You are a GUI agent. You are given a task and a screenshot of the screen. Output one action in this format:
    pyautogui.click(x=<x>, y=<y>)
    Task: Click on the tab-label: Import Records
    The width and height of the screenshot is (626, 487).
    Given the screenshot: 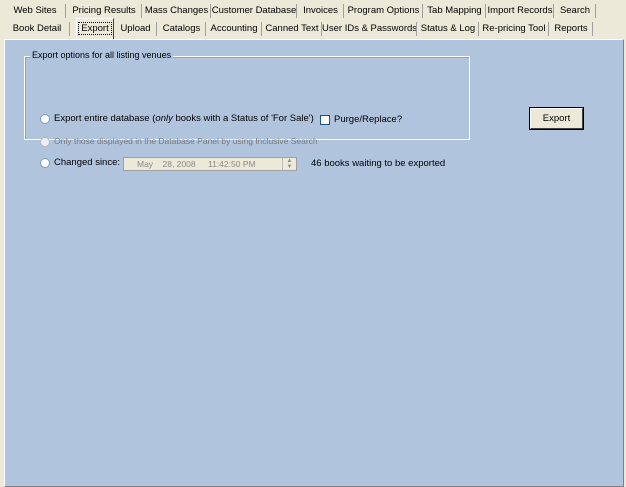 What is the action you would take?
    pyautogui.click(x=520, y=10)
    